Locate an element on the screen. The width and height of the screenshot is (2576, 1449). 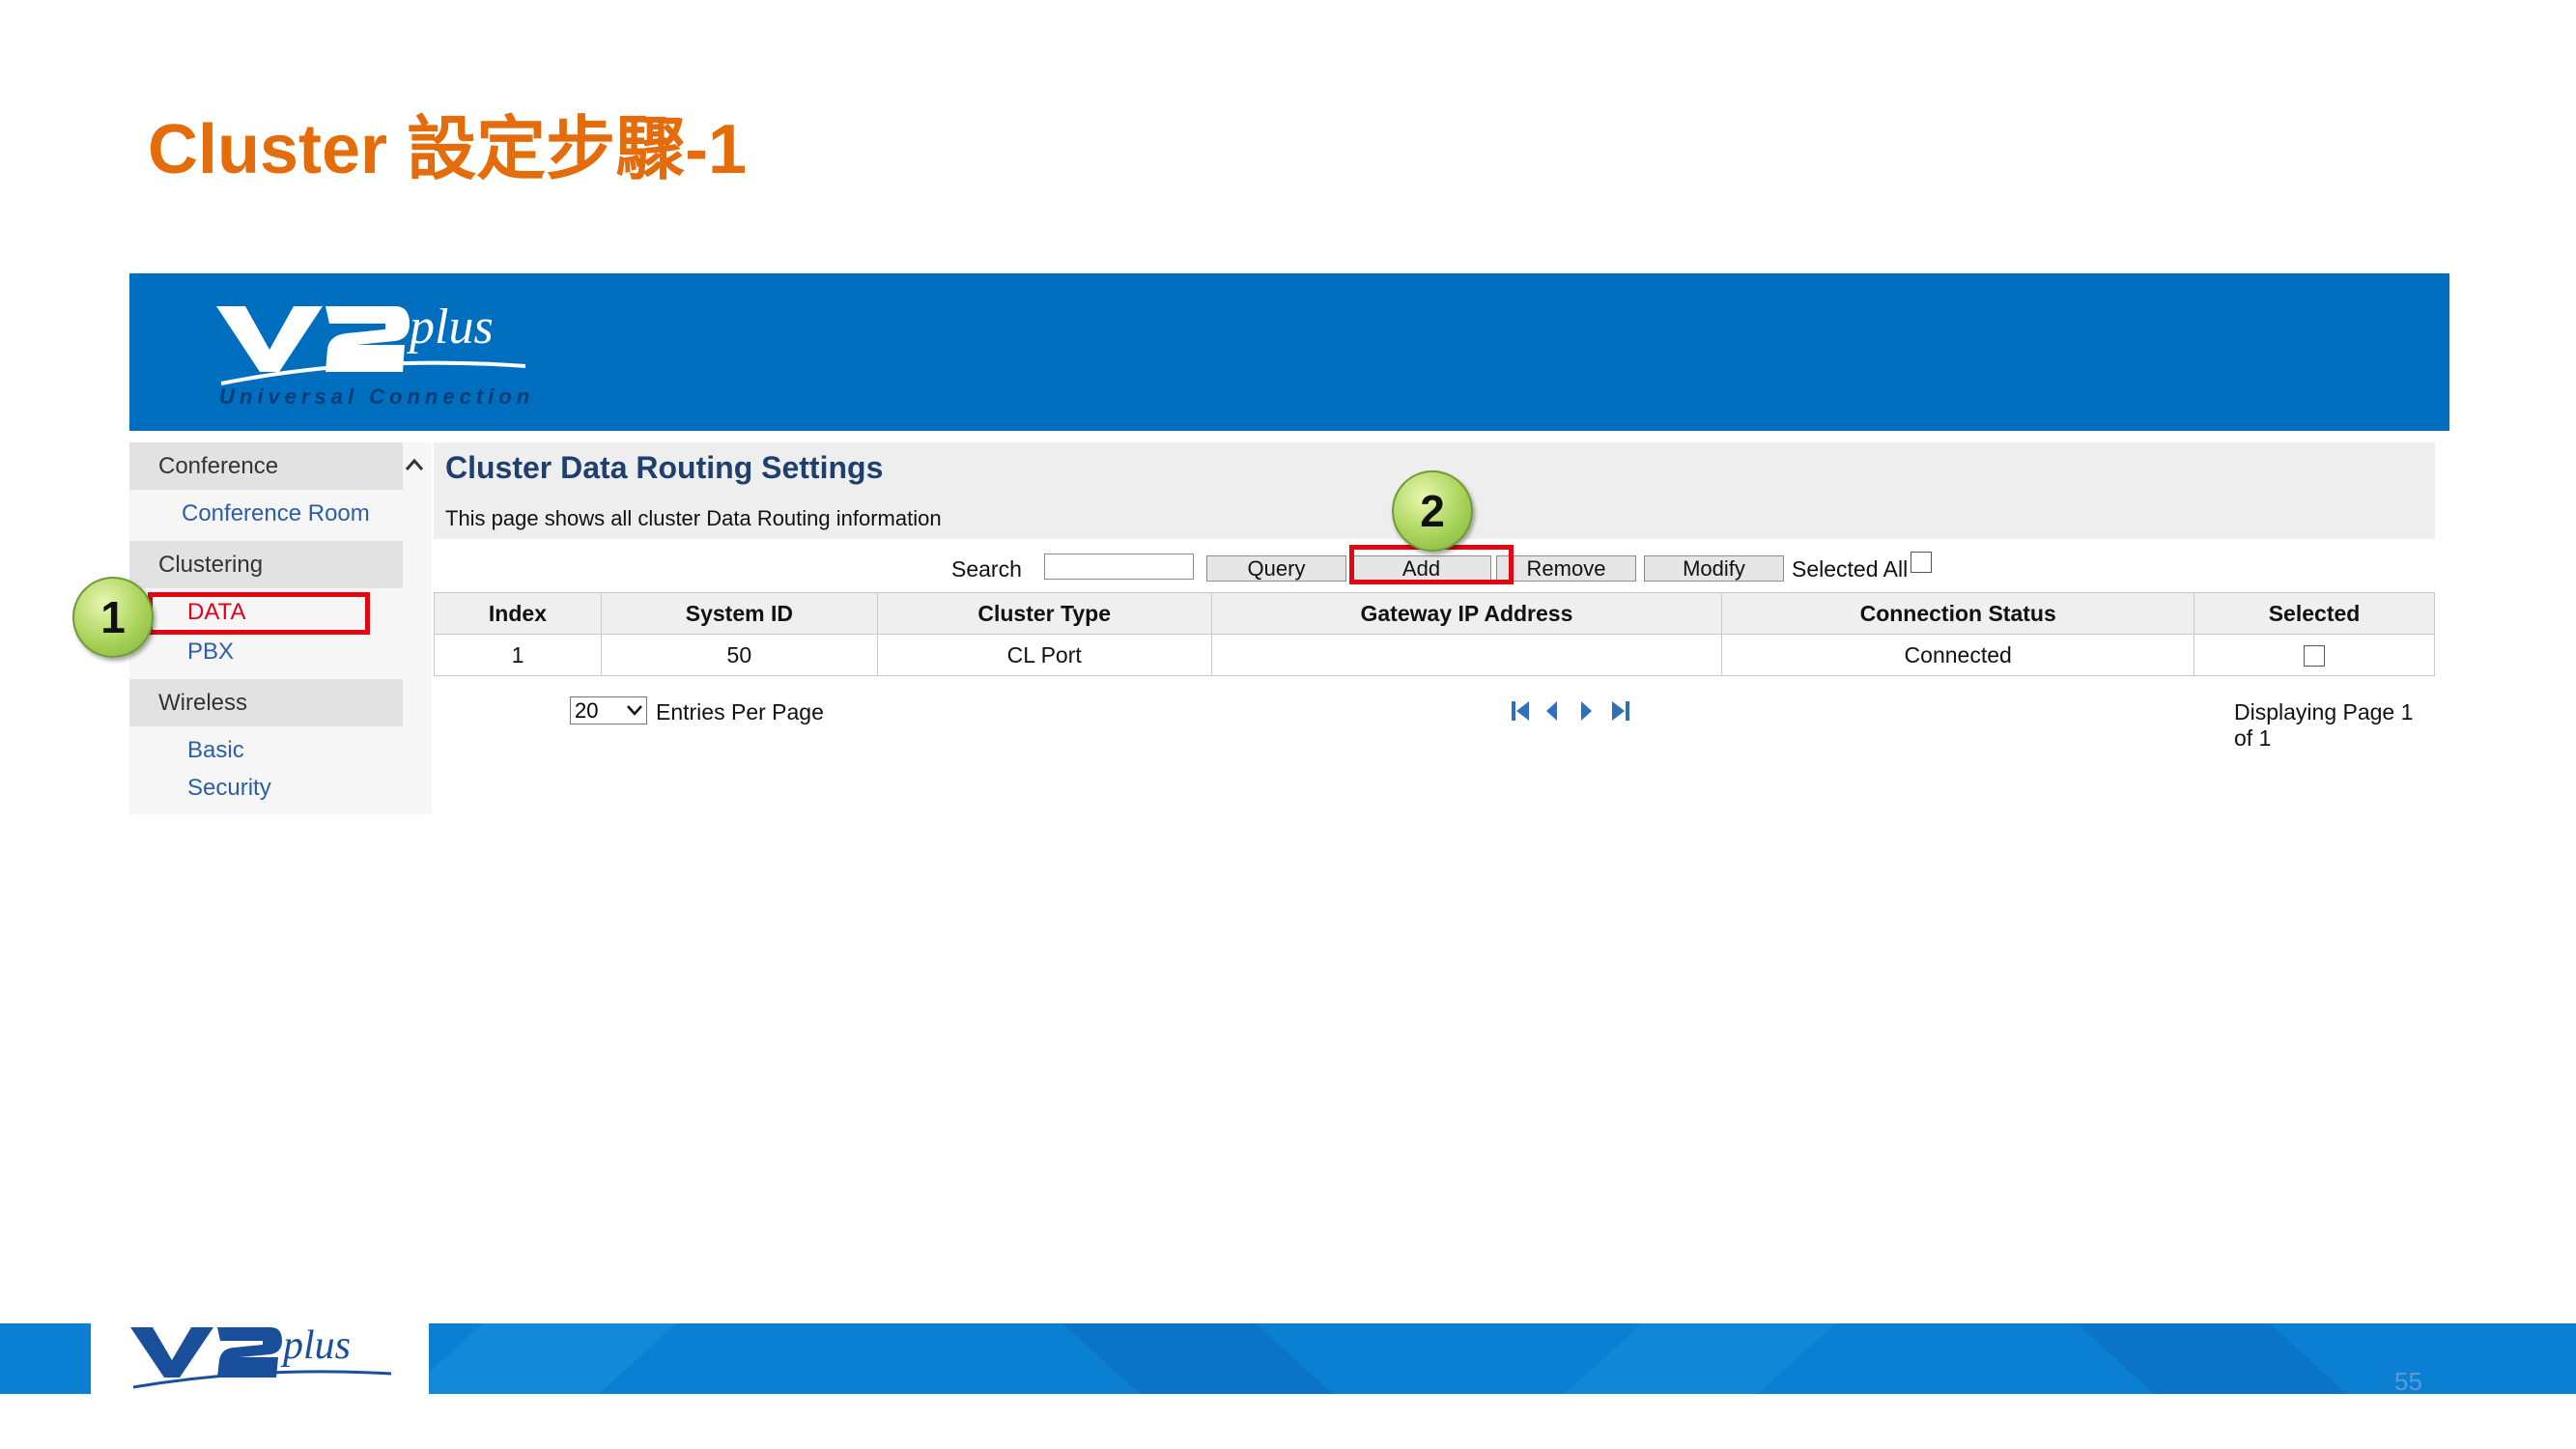
cell-connection-status: Connected is located at coordinates (1958, 655).